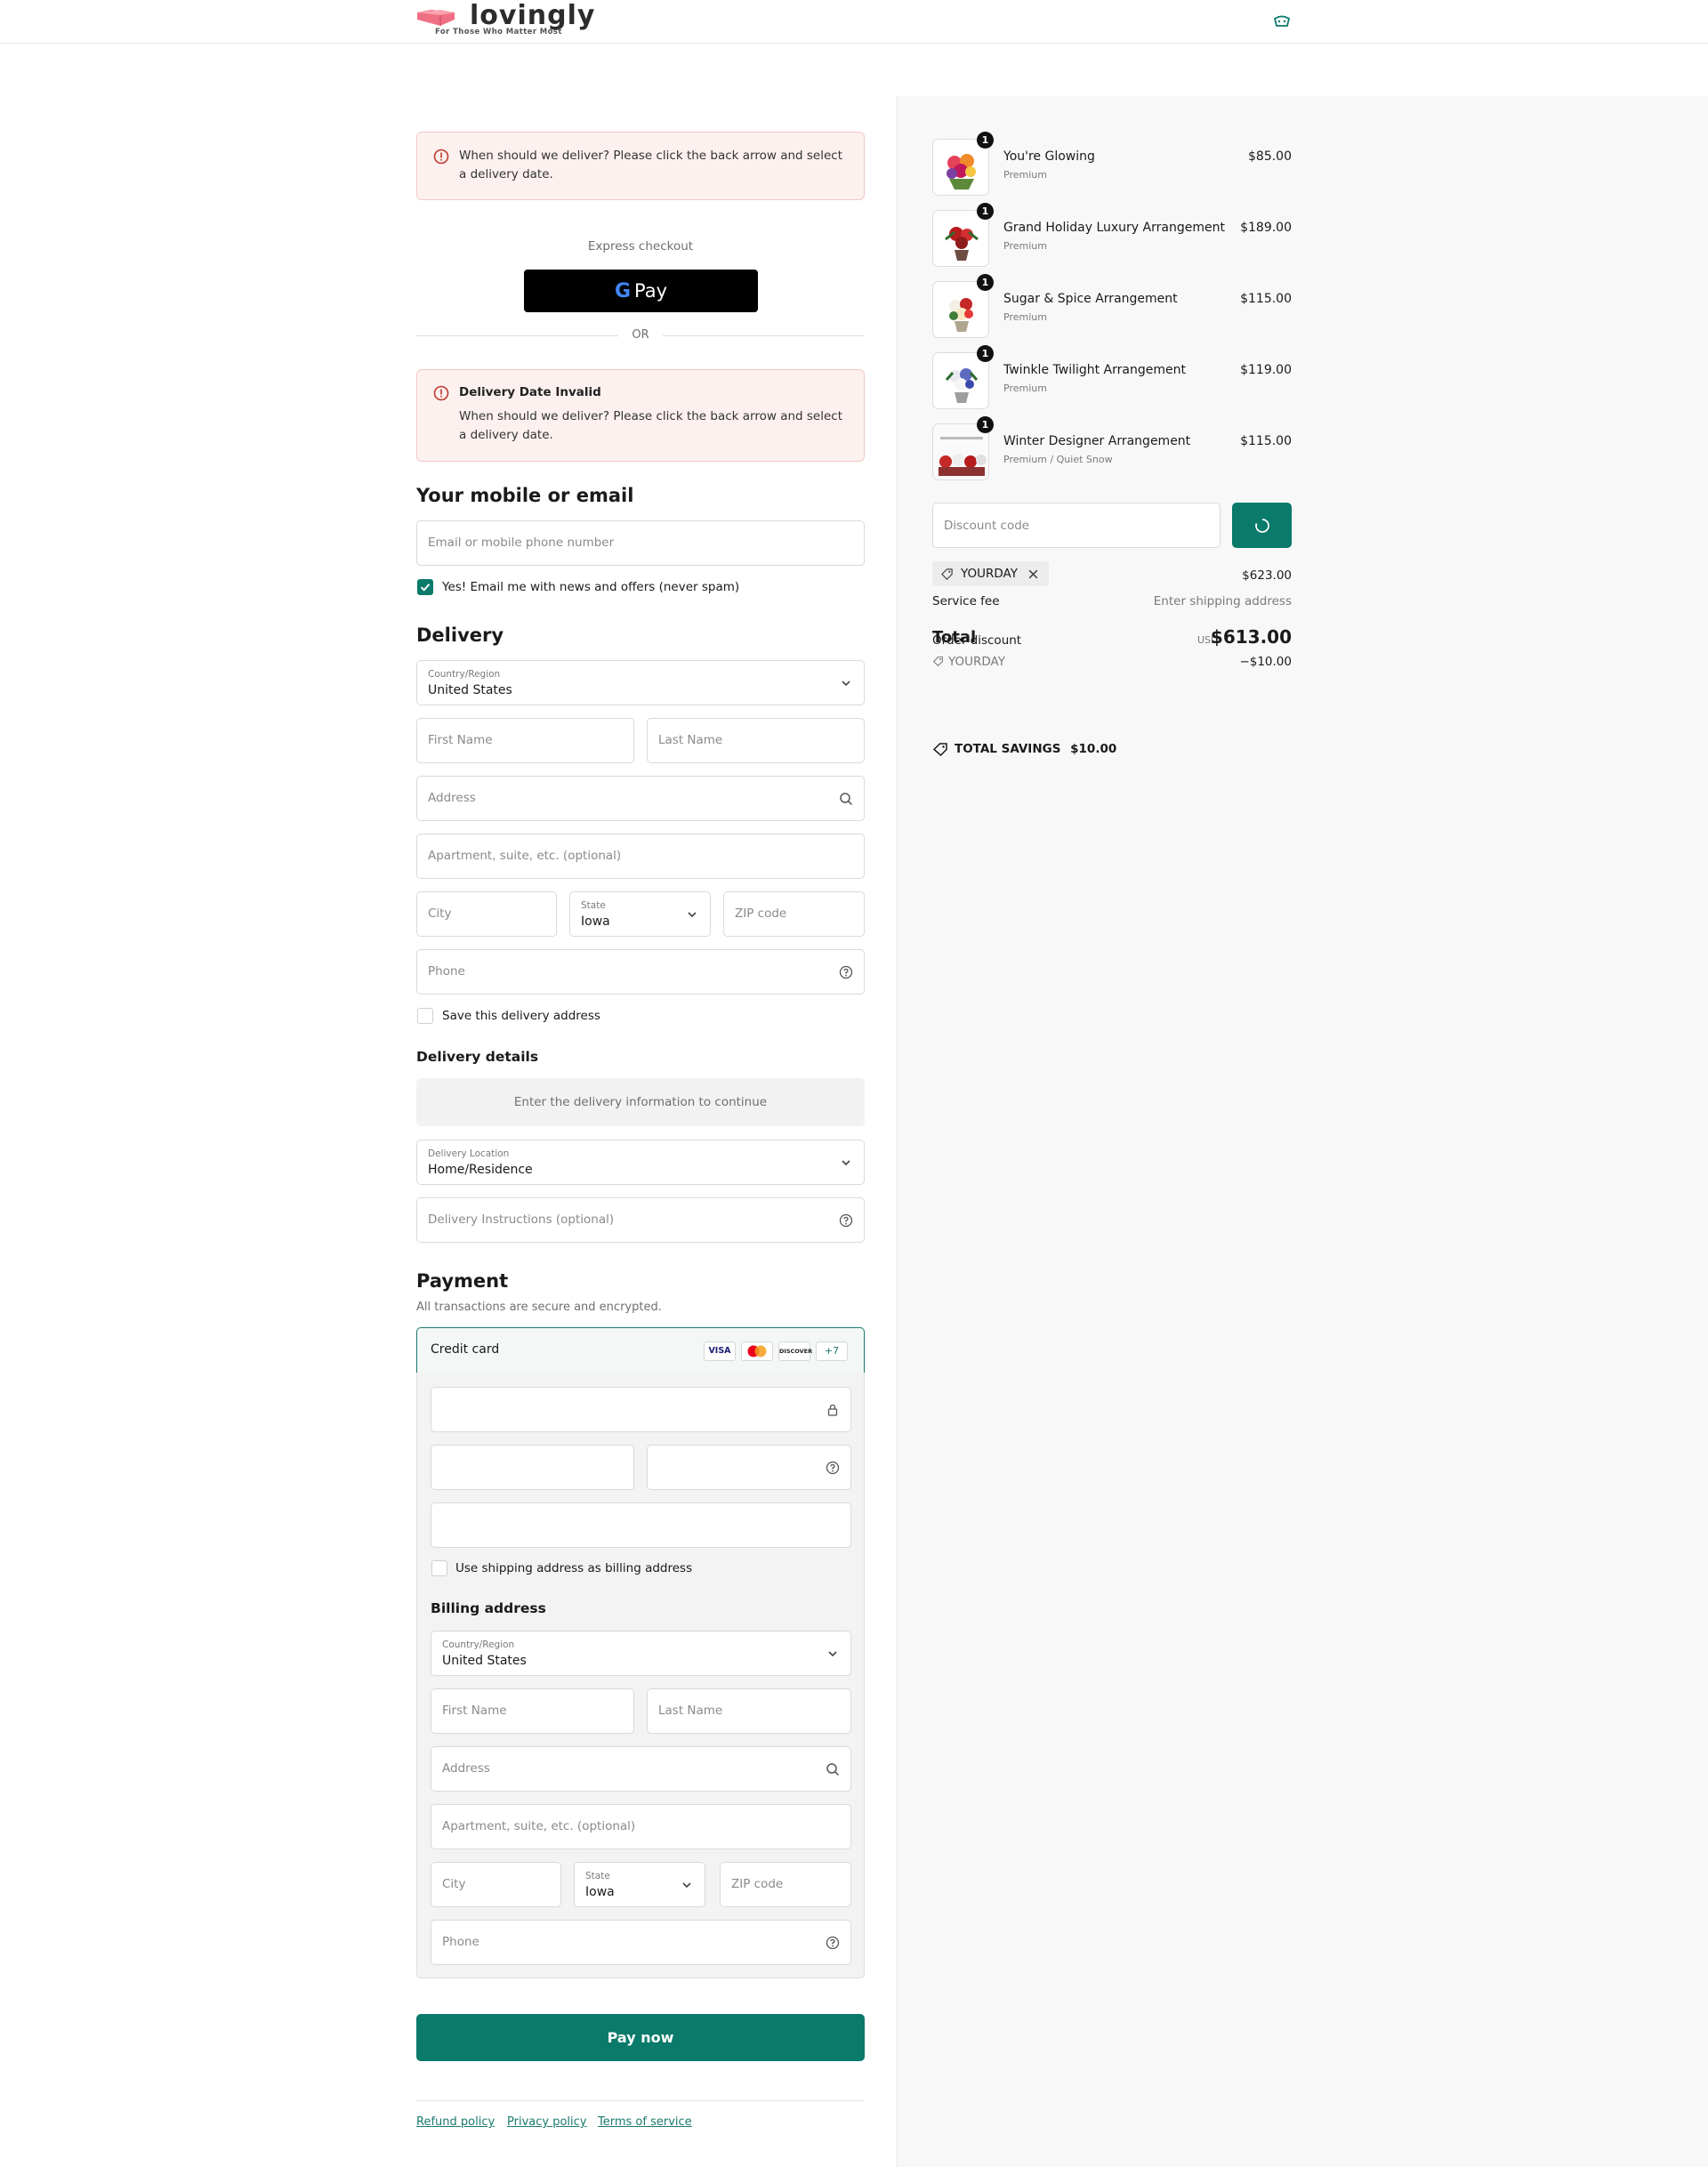 Image resolution: width=1708 pixels, height=2167 pixels. Describe the element at coordinates (651, 291) in the screenshot. I see `gpay-label: Pay` at that location.